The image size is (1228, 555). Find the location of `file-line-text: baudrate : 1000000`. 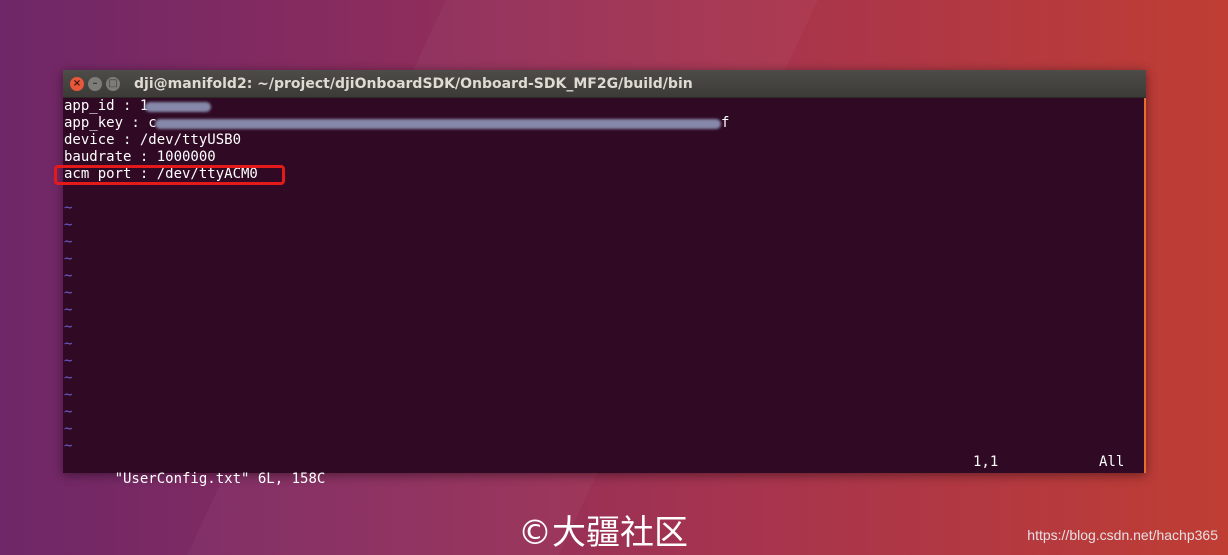

file-line-text: baudrate : 1000000 is located at coordinates (140, 157).